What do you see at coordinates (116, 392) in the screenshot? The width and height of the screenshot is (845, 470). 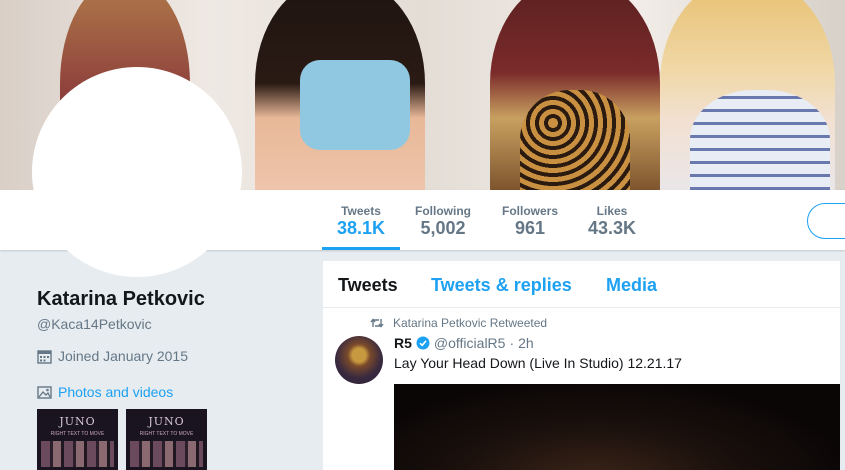 I see `photos-link-label: Photos and videos` at bounding box center [116, 392].